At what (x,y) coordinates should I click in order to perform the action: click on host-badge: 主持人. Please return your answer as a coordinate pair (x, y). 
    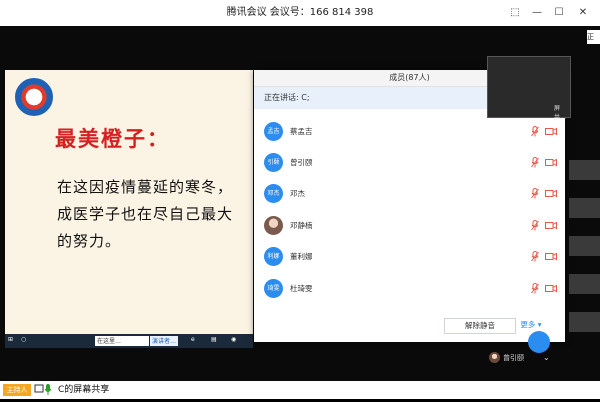
    Looking at the image, I should click on (17, 390).